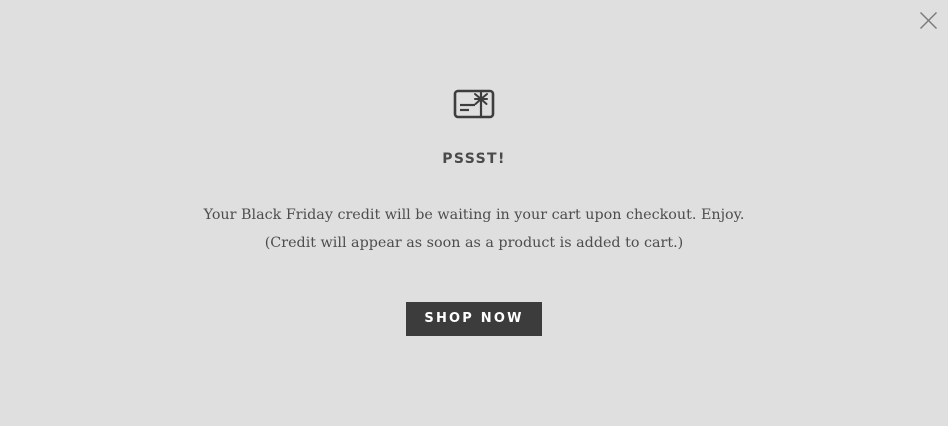 This screenshot has width=948, height=426. I want to click on close-icon, so click(928, 20).